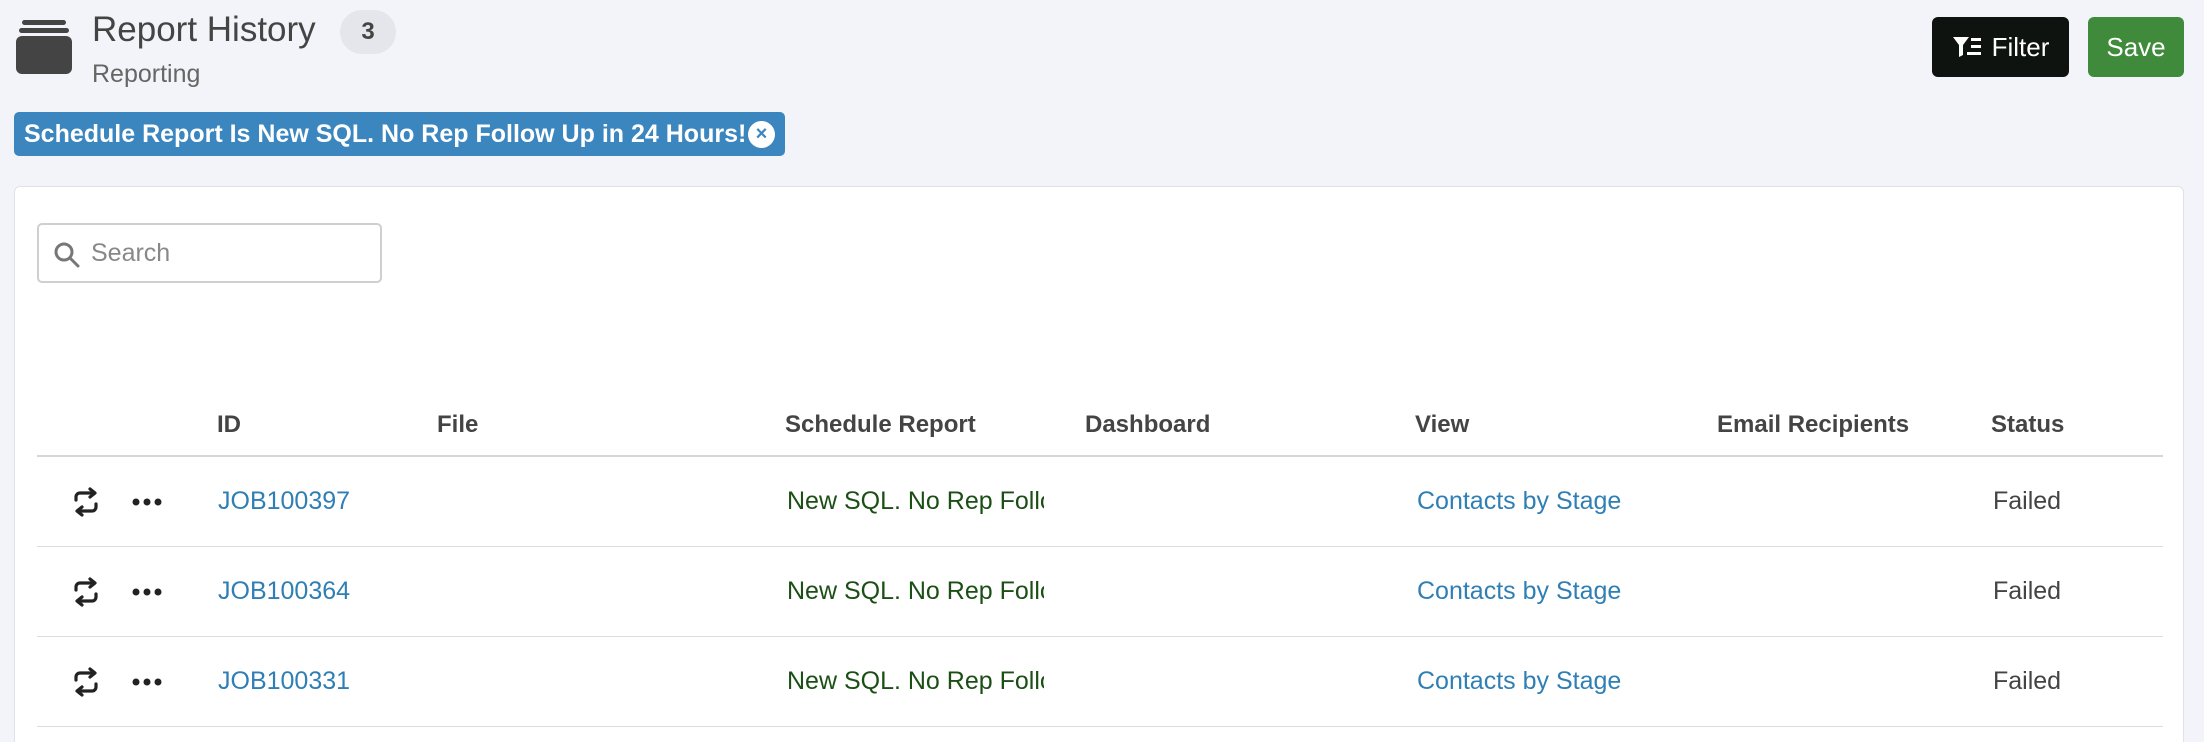  I want to click on search-input, so click(231, 253).